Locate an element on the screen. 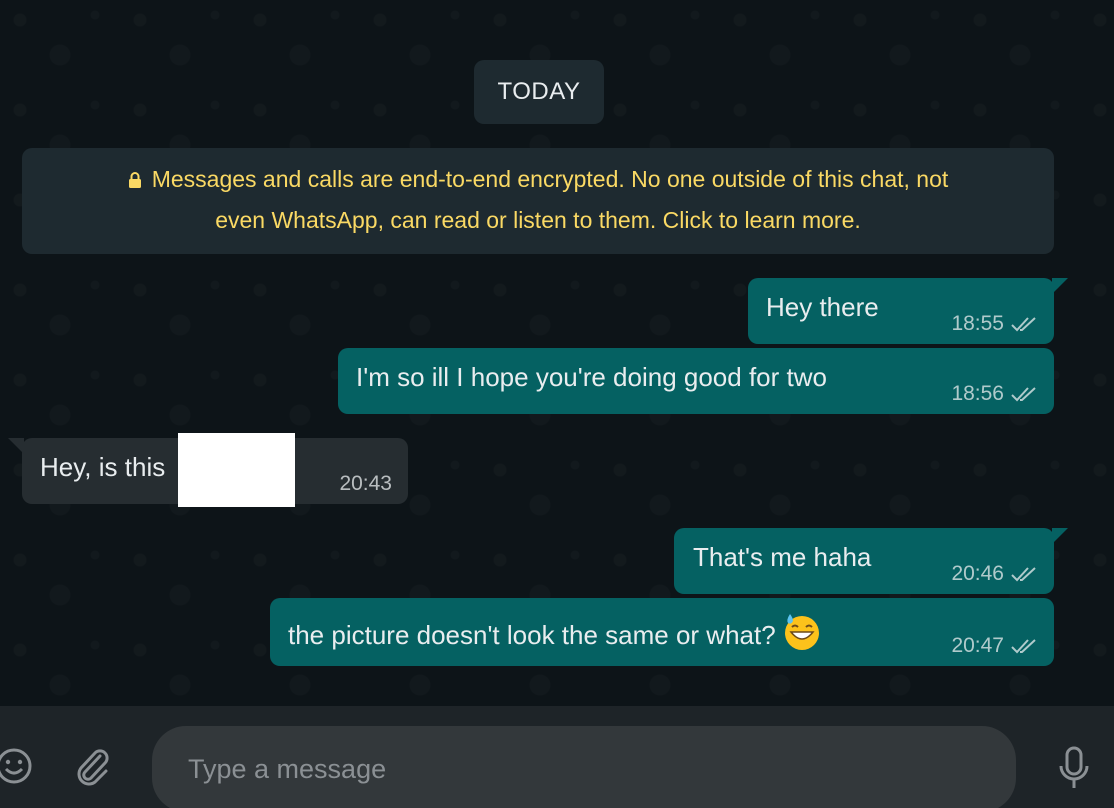 The image size is (1114, 808). message-time: 18:55 is located at coordinates (977, 323).